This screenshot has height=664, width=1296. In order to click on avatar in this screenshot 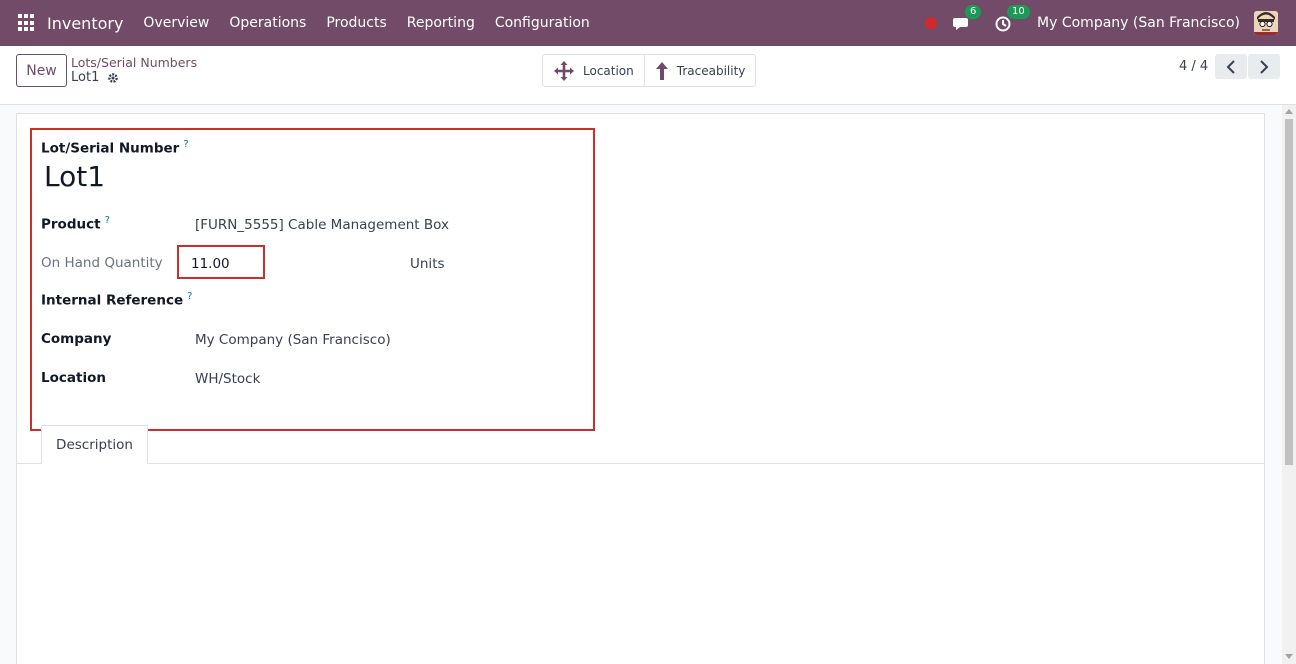, I will do `click(1266, 23)`.